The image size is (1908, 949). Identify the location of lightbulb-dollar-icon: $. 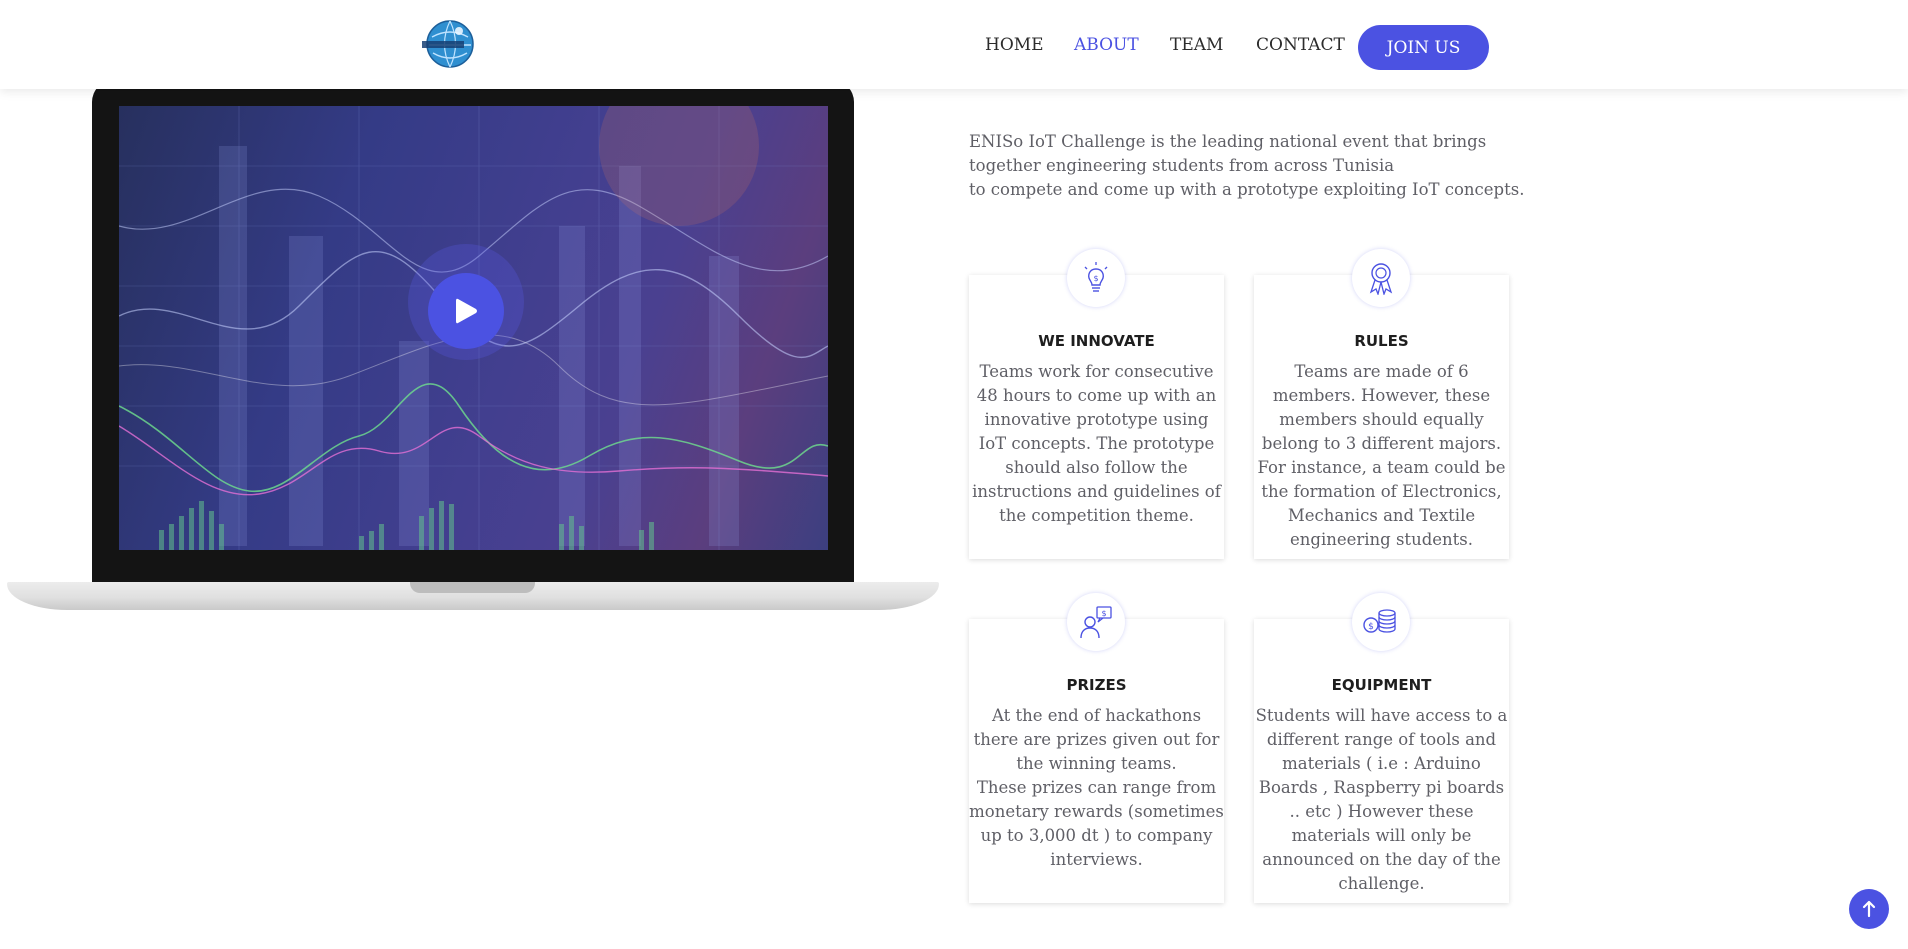
(1096, 278).